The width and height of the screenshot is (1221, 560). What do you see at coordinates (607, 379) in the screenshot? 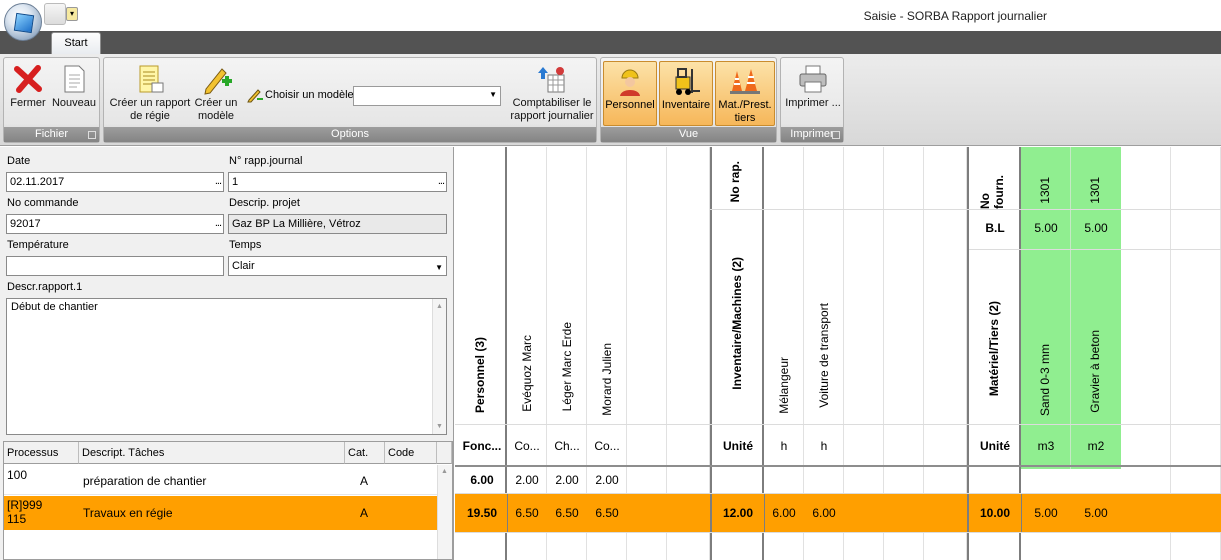
I see `personnel-name: Morard Julien` at bounding box center [607, 379].